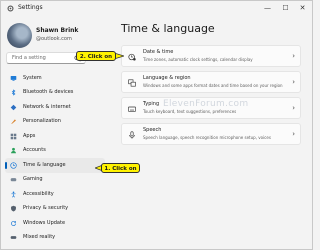 This screenshot has width=320, height=250. Describe the element at coordinates (30, 7) in the screenshot. I see `window-title: Settings` at that location.